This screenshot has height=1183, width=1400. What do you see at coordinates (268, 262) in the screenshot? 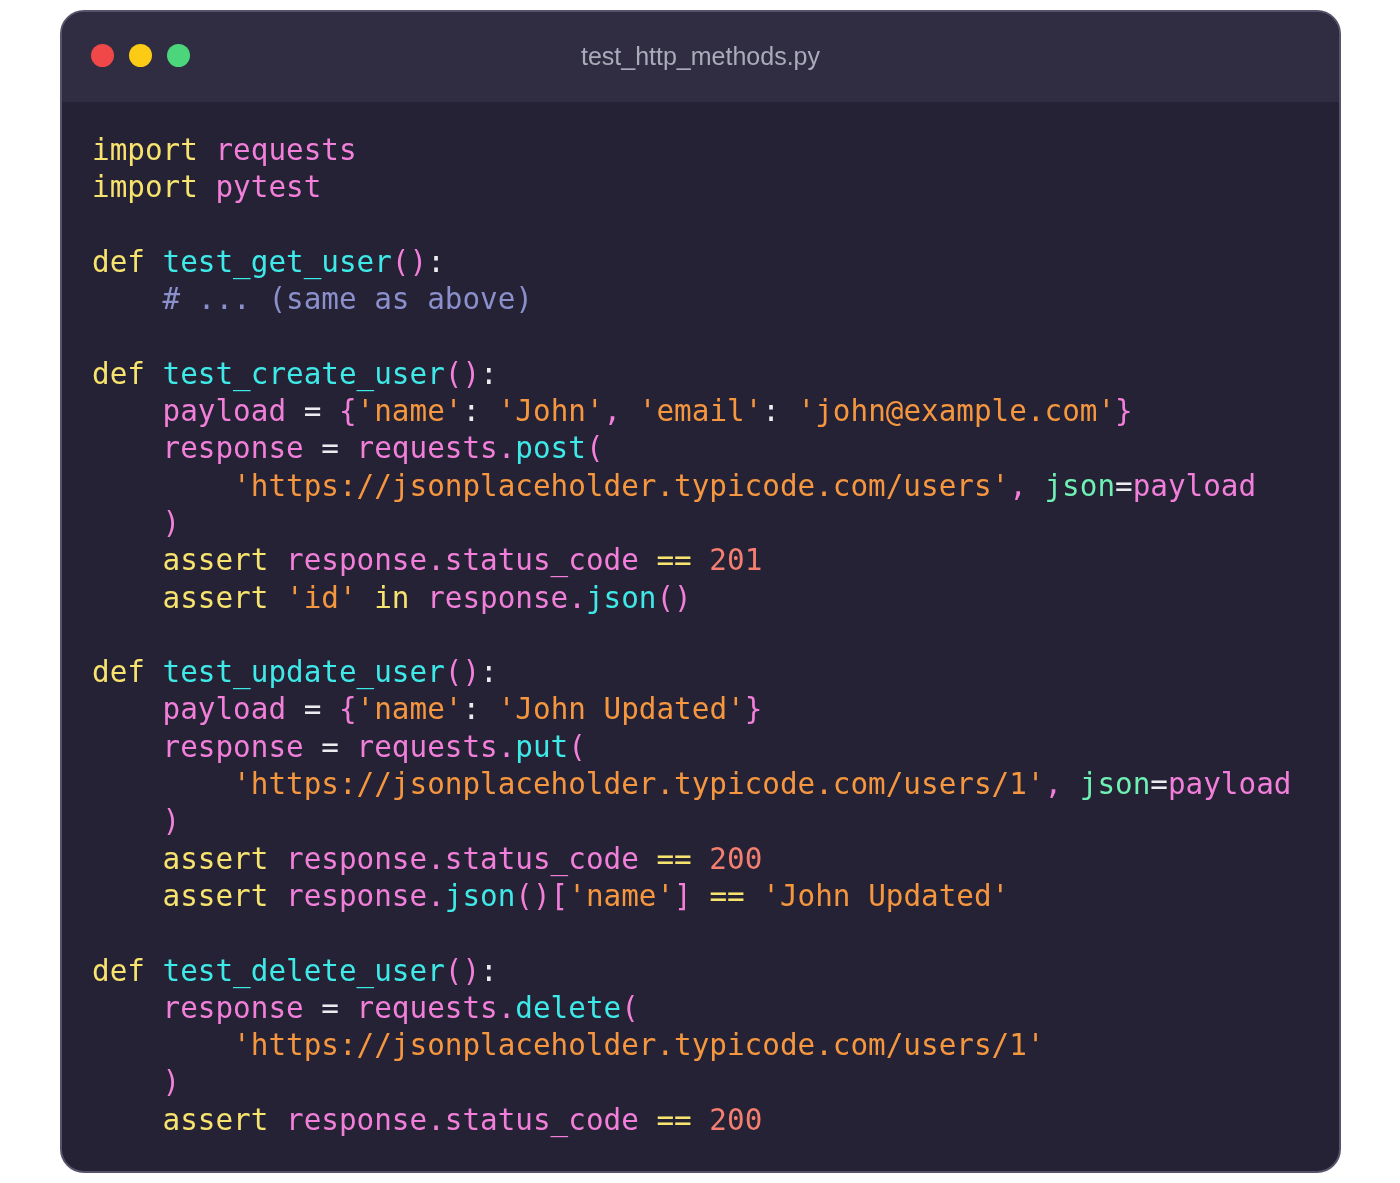
I see `code-line: def test_get_user():` at bounding box center [268, 262].